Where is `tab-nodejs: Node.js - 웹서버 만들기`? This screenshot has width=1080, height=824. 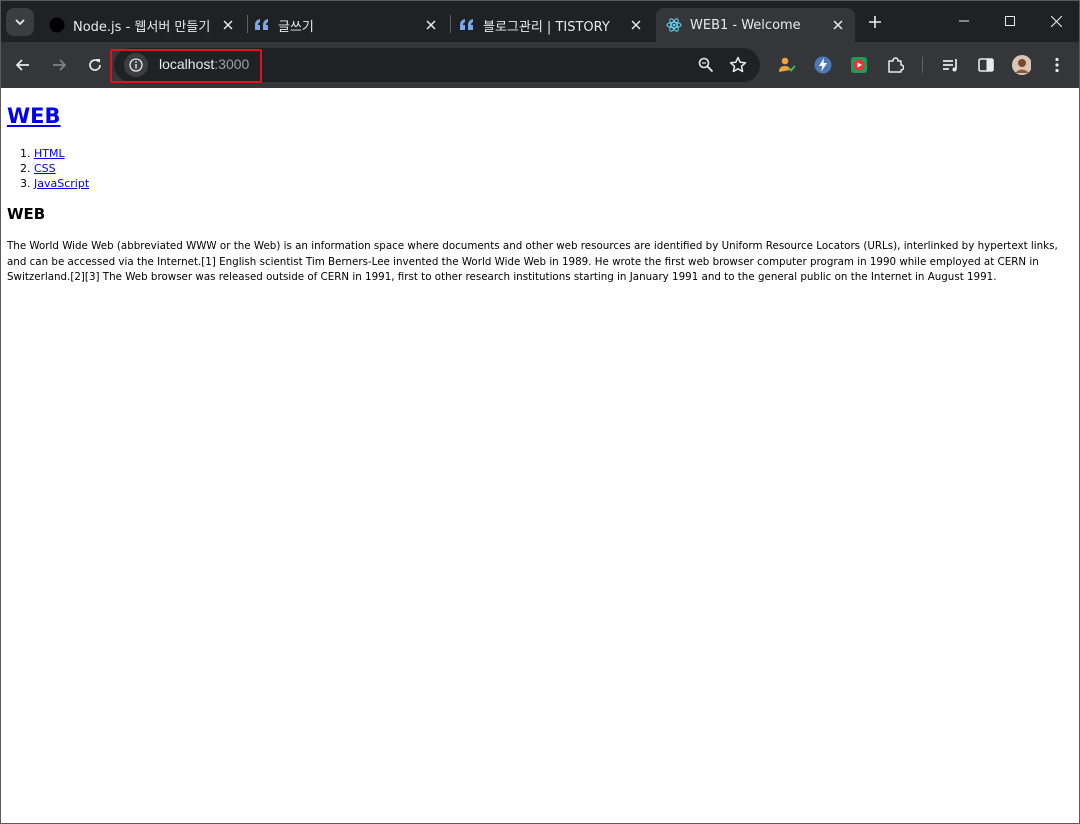 tab-nodejs: Node.js - 웹서버 만들기 is located at coordinates (142, 25).